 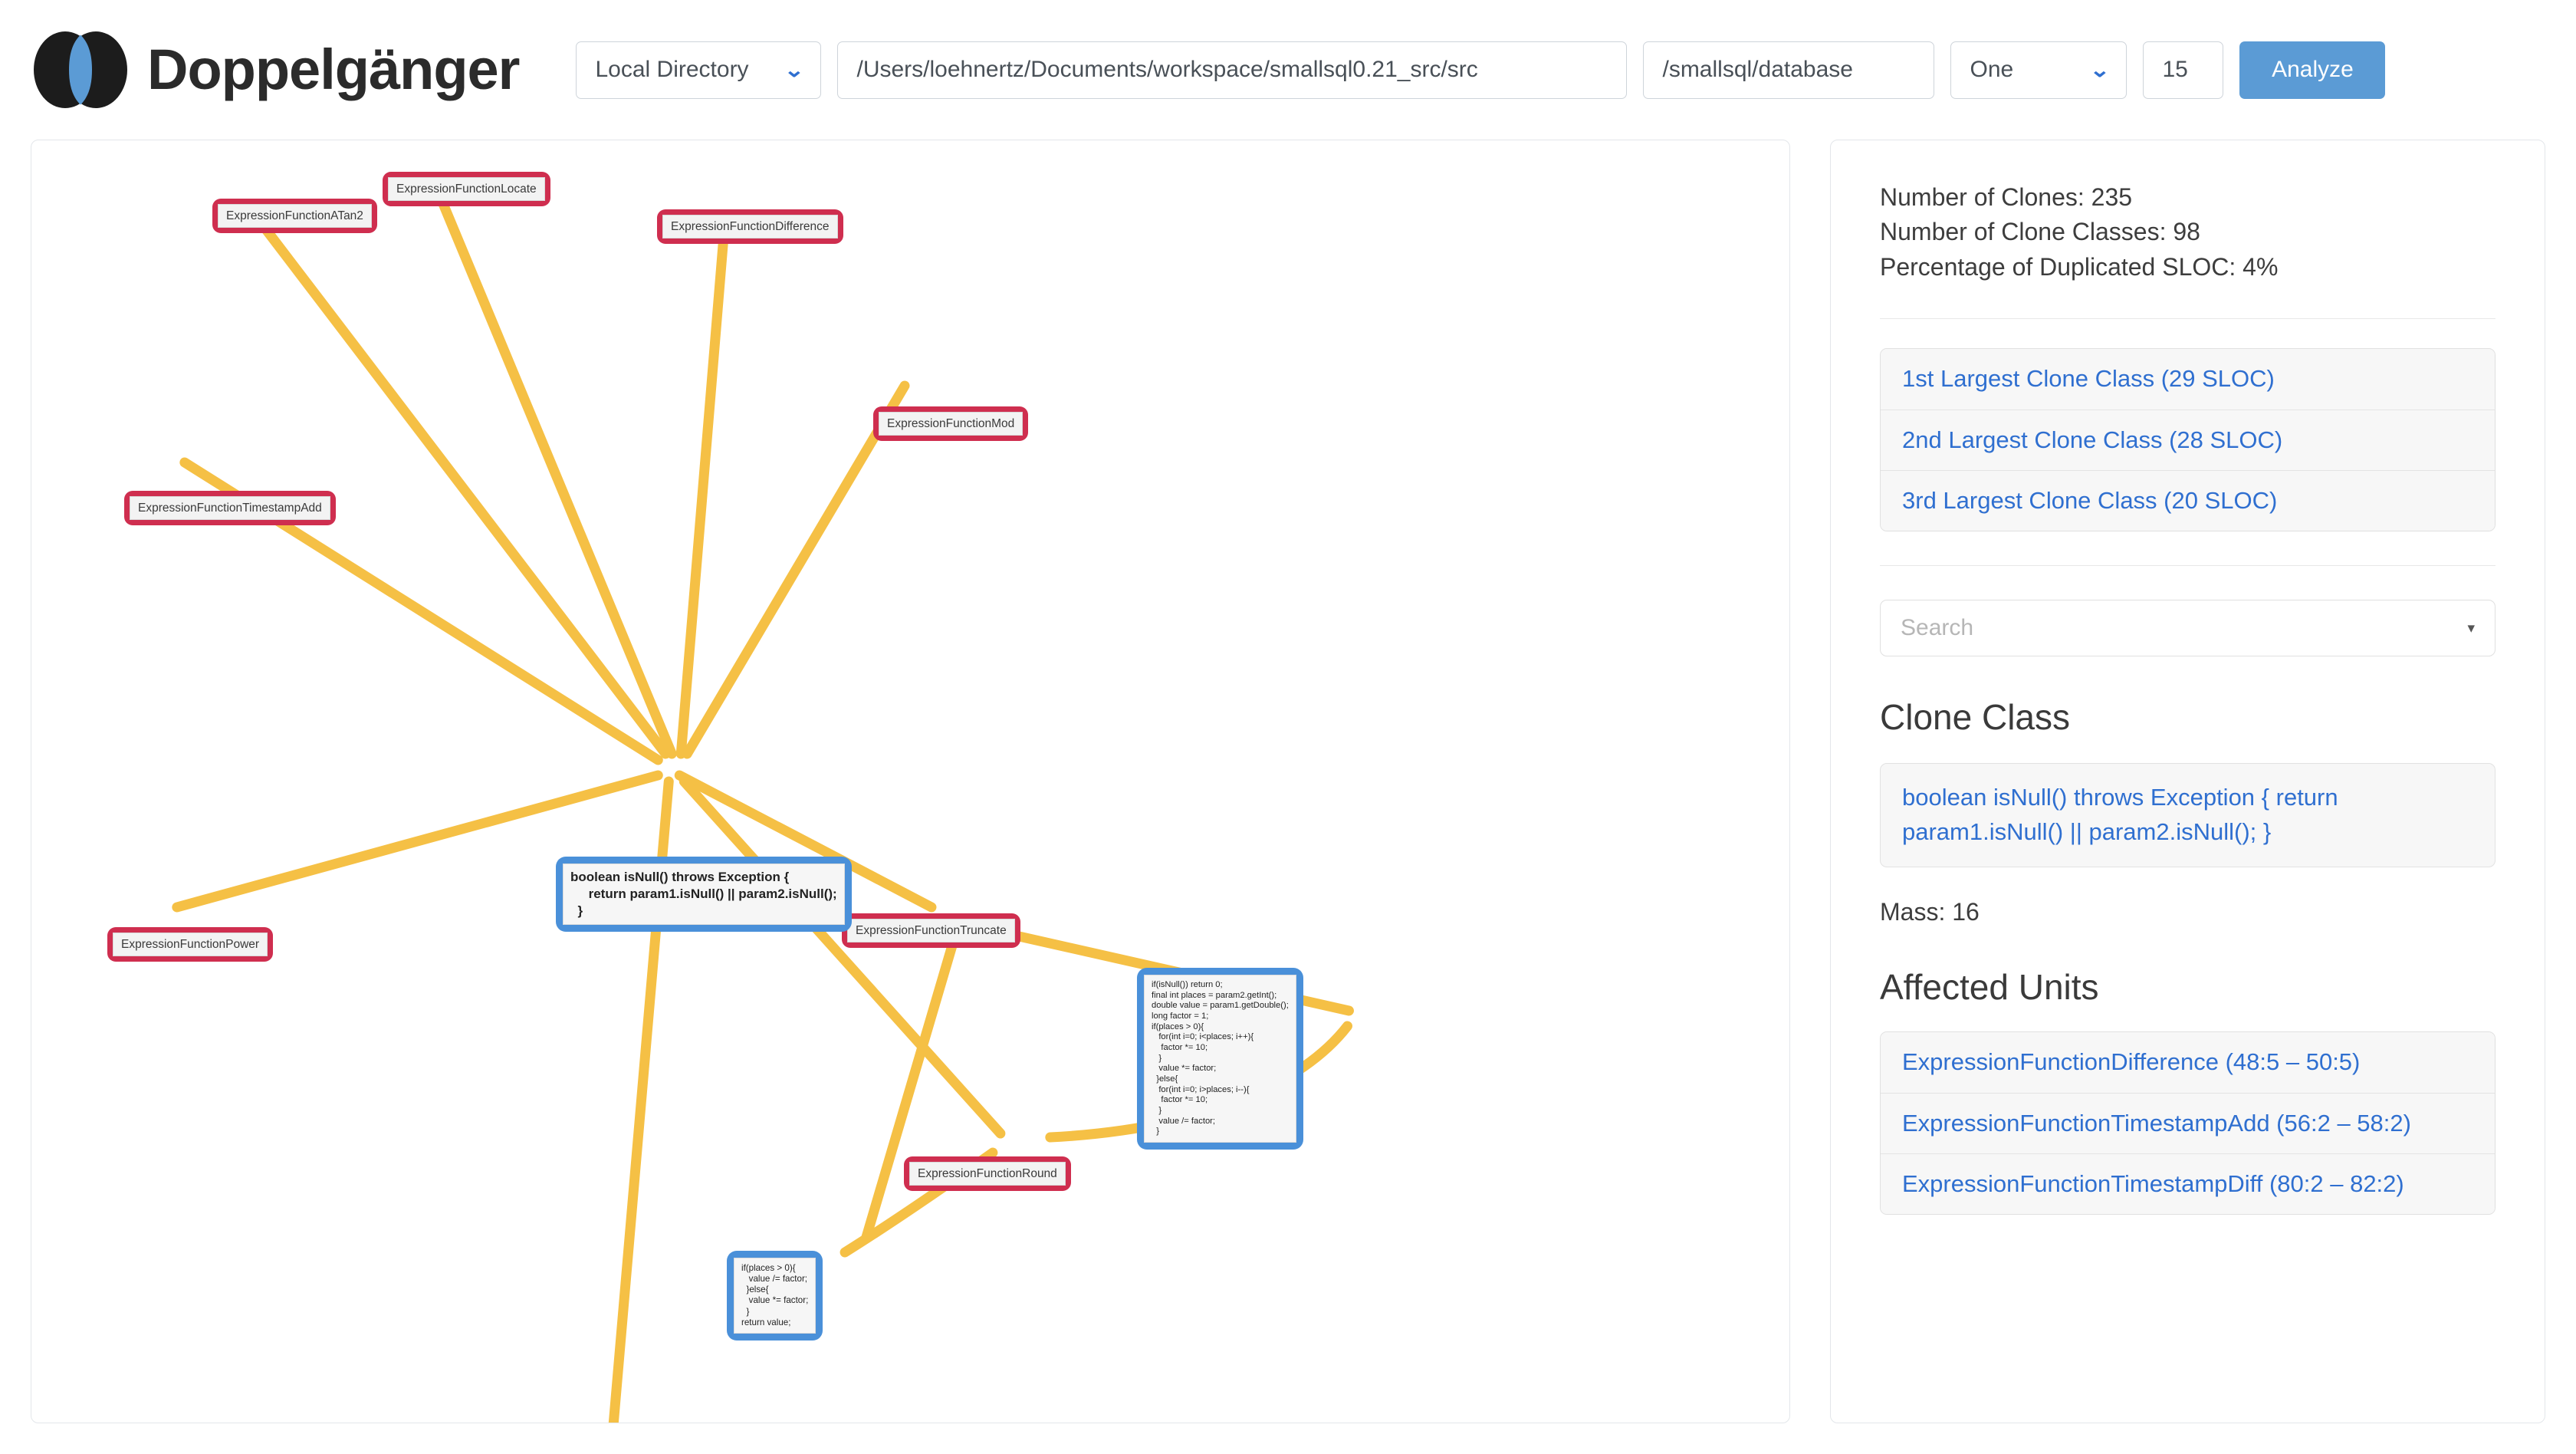 I want to click on list-item: 3rd Largest Clone Class (20 SLOC), so click(x=2188, y=500).